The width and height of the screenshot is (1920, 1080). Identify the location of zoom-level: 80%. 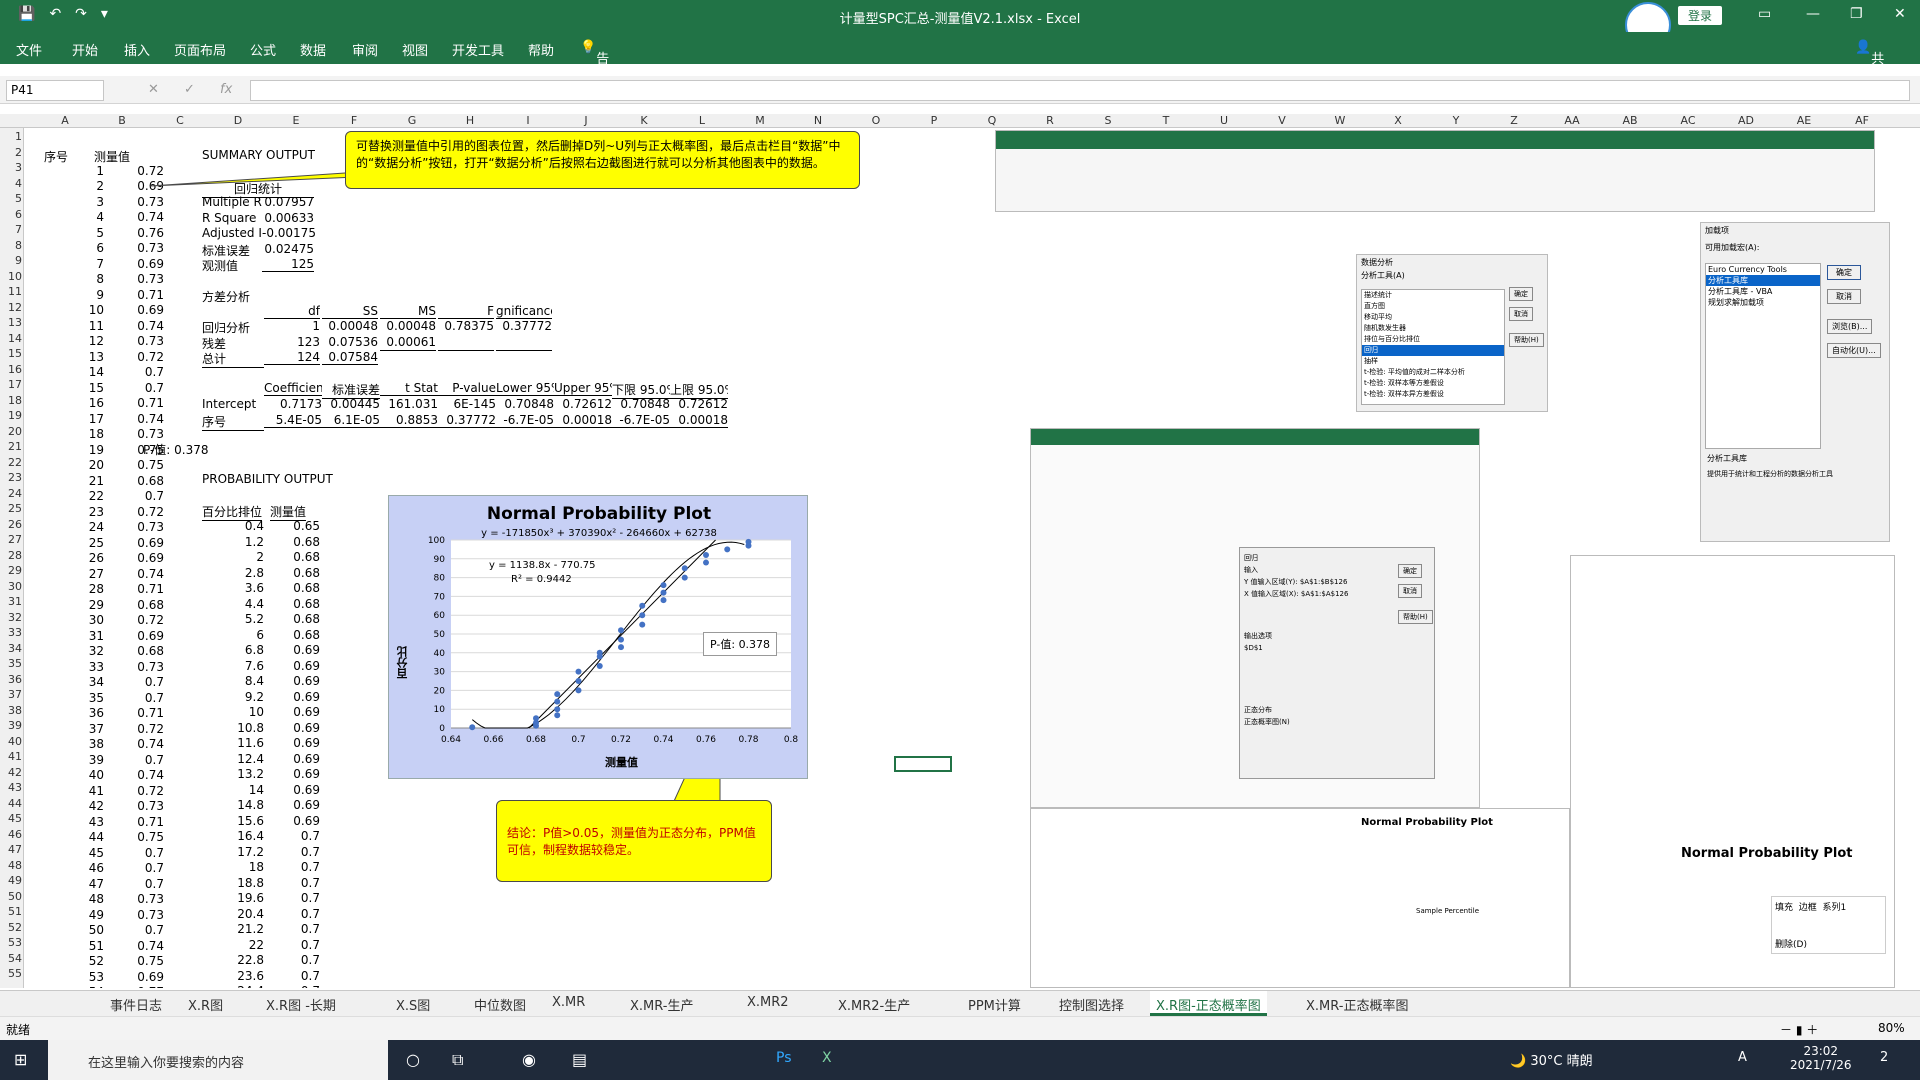
(1891, 1028).